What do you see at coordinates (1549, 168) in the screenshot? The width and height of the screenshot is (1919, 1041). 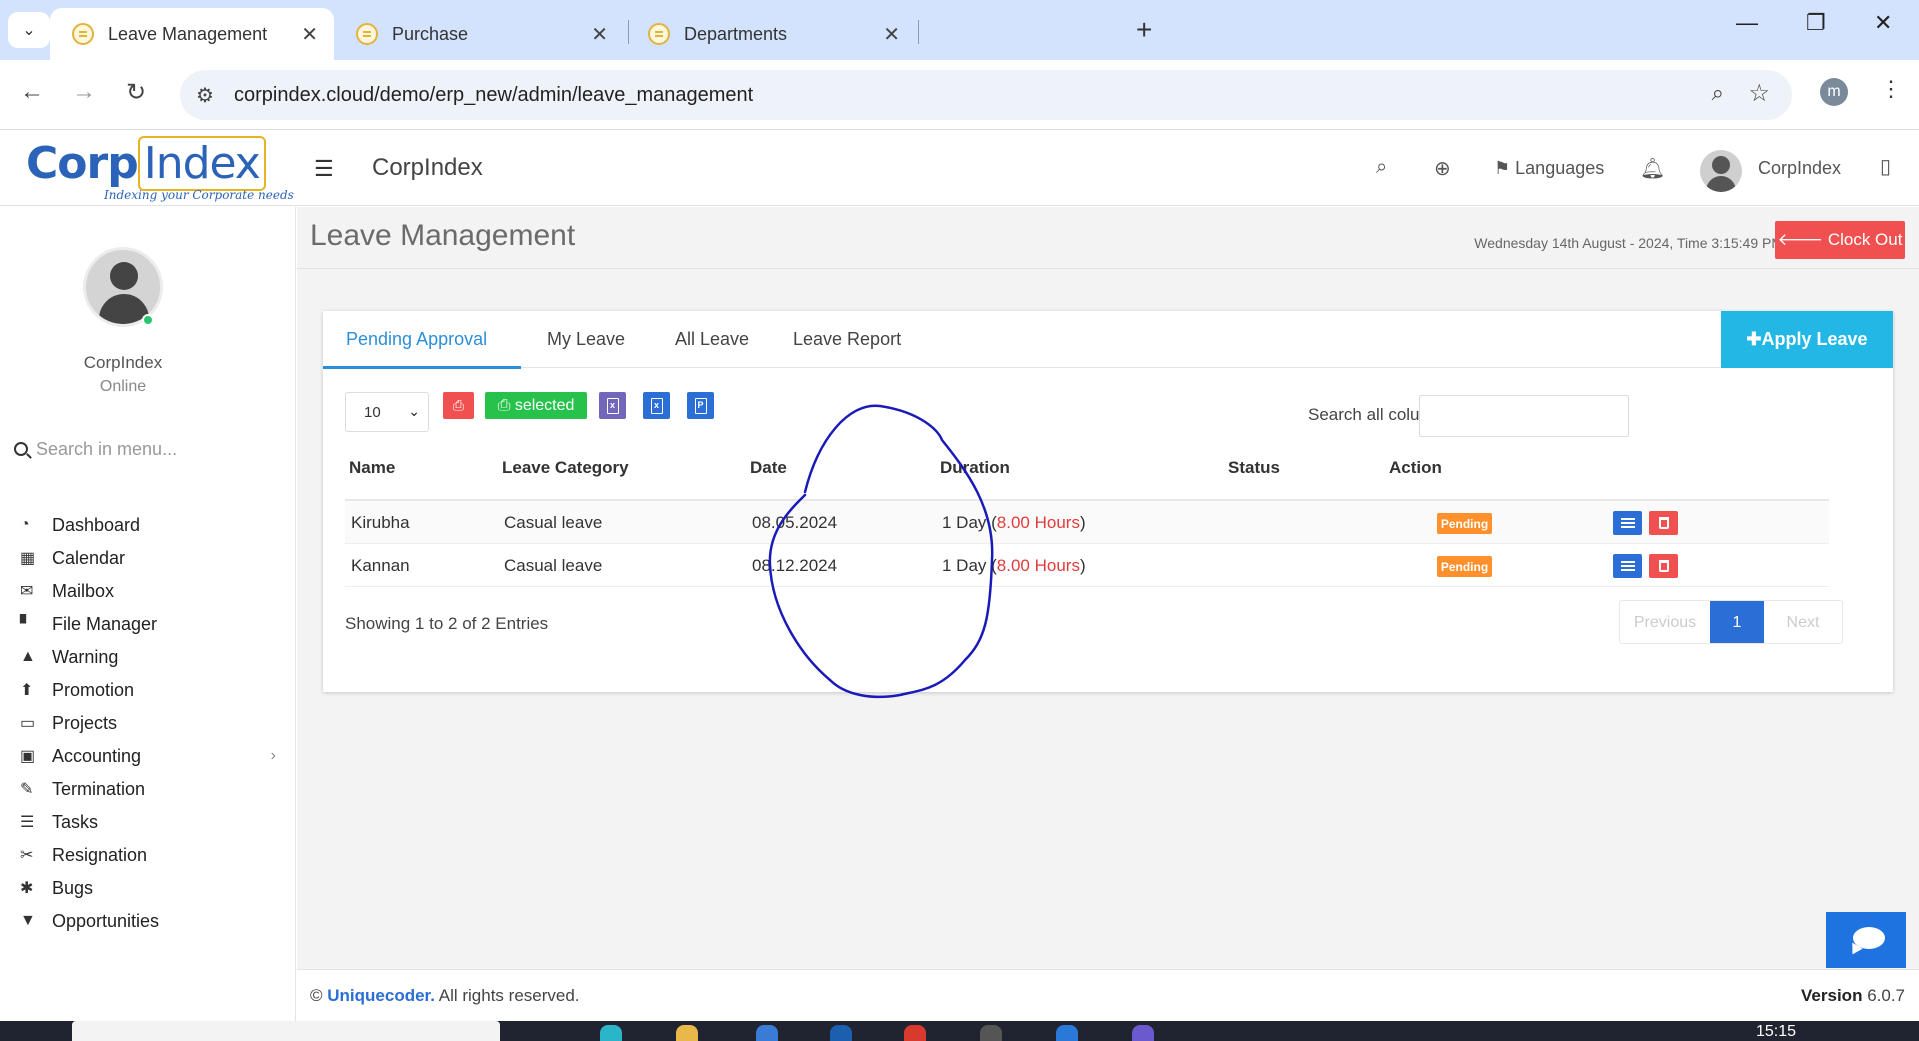 I see `languages-menu: ⚑ Languages` at bounding box center [1549, 168].